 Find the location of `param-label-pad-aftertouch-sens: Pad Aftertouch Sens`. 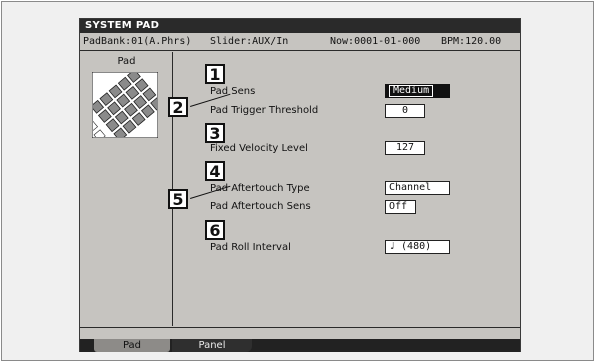

param-label-pad-aftertouch-sens: Pad Aftertouch Sens is located at coordinates (260, 206).